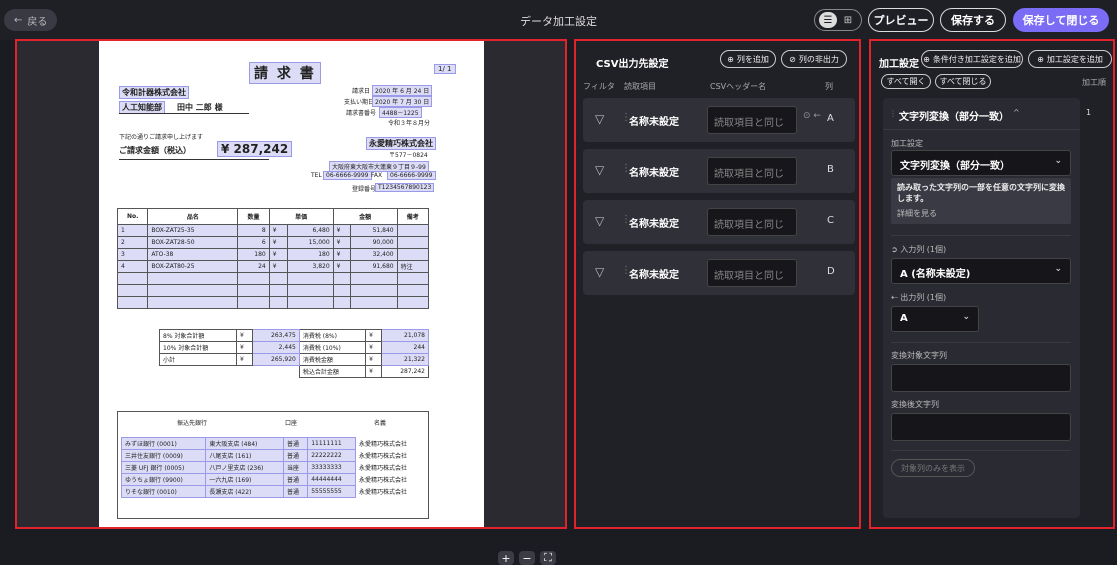 The height and width of the screenshot is (565, 1117). Describe the element at coordinates (1061, 20) in the screenshot. I see `save-and-close-button: 保存して閉じる` at that location.